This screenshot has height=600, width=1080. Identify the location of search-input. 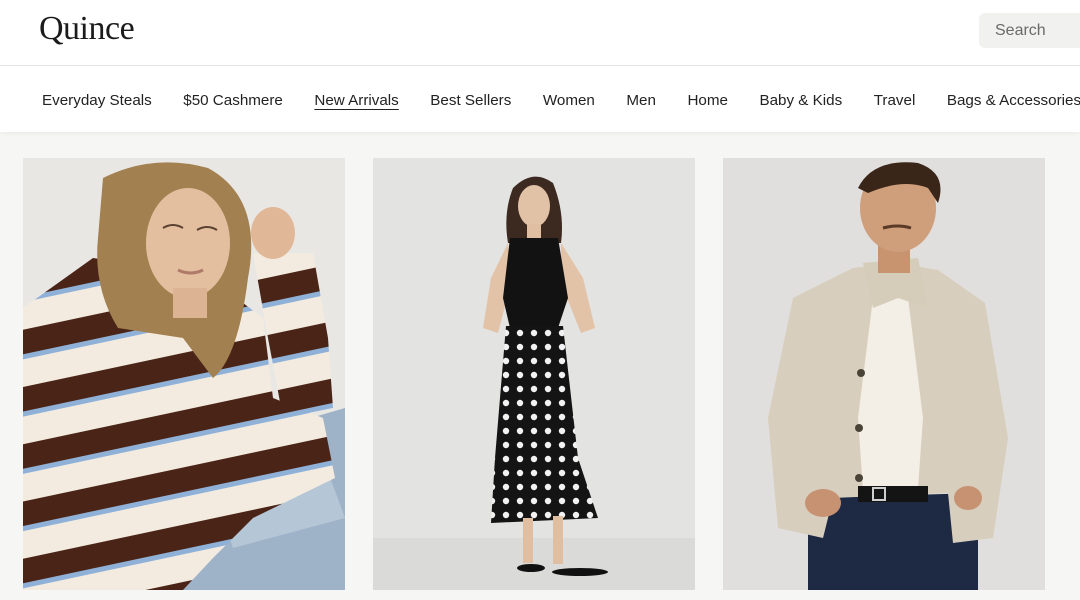
(1029, 30).